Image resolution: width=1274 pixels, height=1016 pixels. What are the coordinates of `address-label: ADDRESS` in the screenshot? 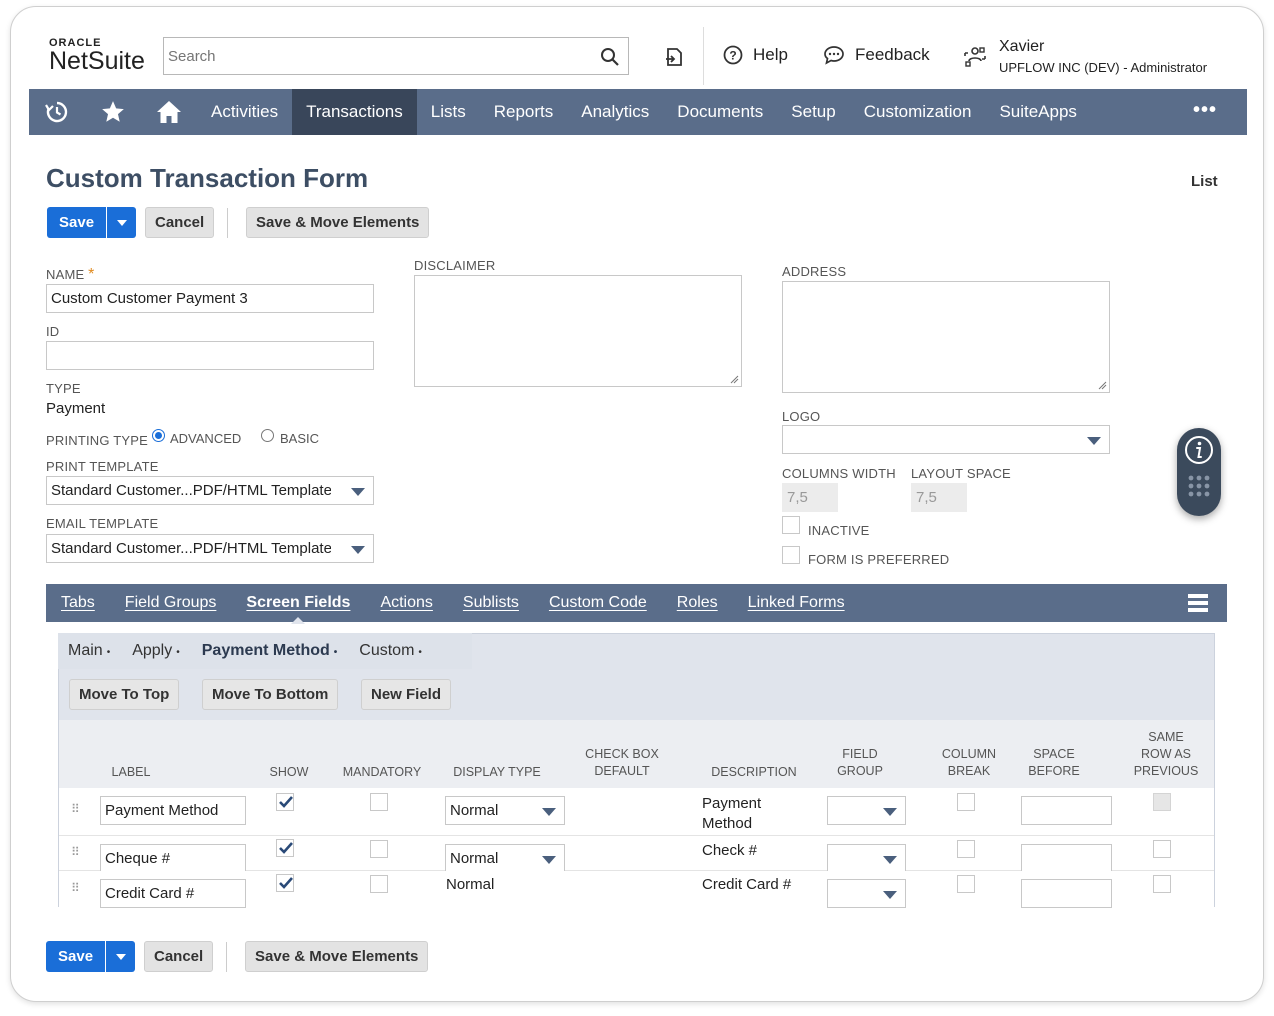 It's located at (814, 271).